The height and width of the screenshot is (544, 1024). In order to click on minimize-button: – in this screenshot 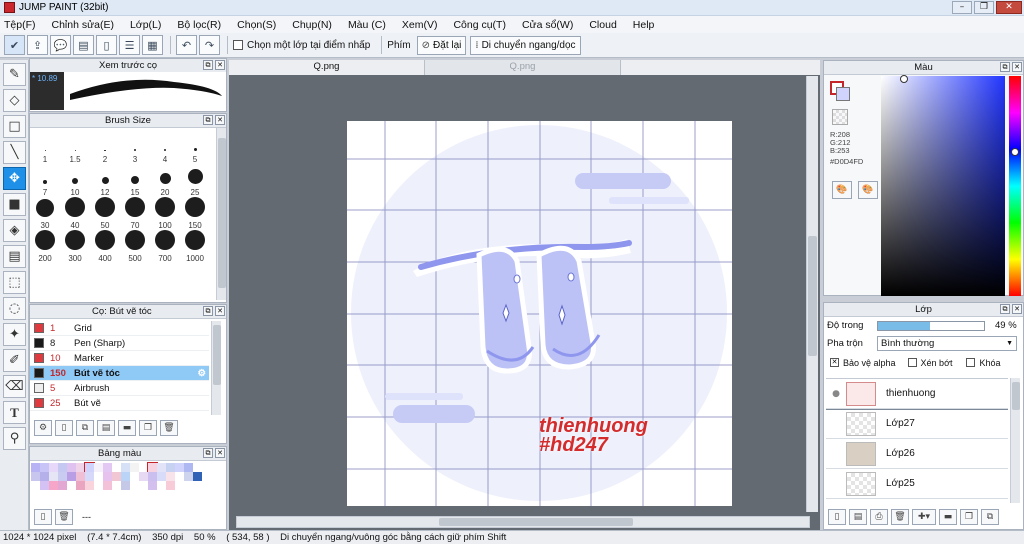, I will do `click(962, 7)`.